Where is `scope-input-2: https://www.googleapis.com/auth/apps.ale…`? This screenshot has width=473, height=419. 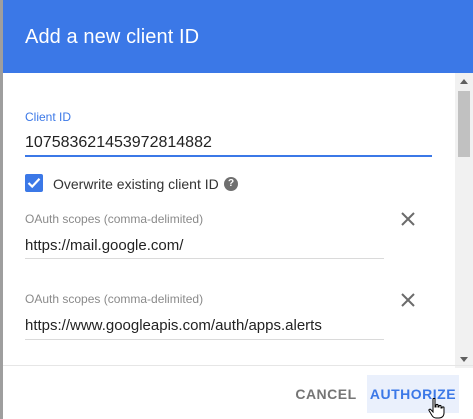
scope-input-2: https://www.googleapis.com/auth/apps.ale… is located at coordinates (173, 325).